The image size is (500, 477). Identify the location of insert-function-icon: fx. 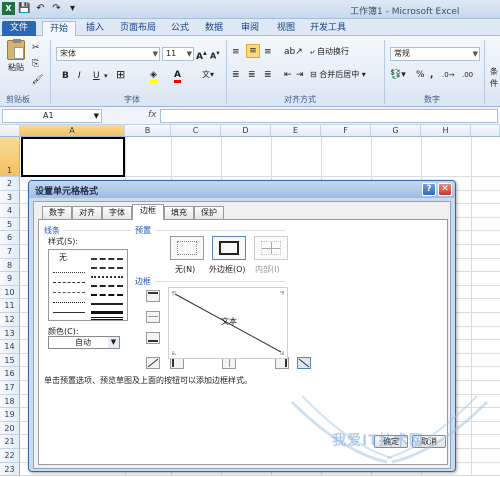
(152, 115).